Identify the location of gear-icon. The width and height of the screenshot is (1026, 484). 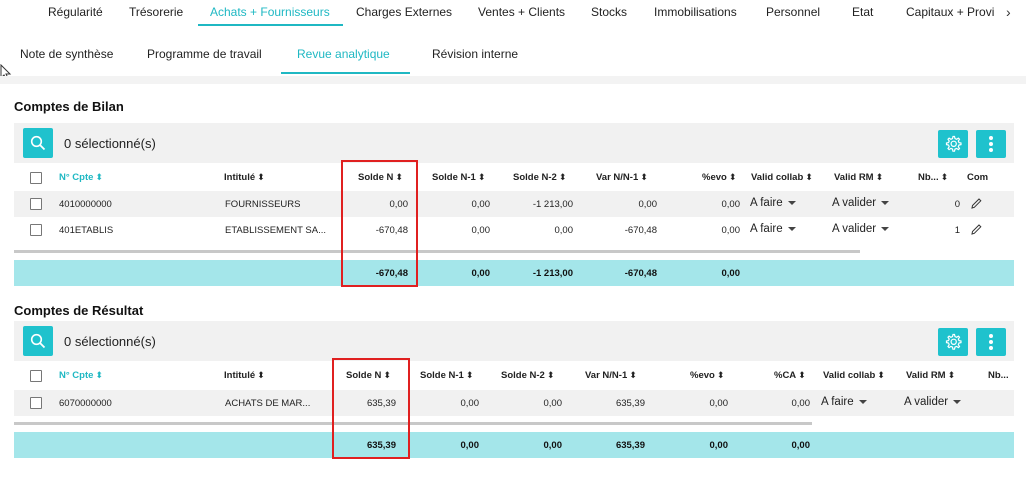
(953, 341).